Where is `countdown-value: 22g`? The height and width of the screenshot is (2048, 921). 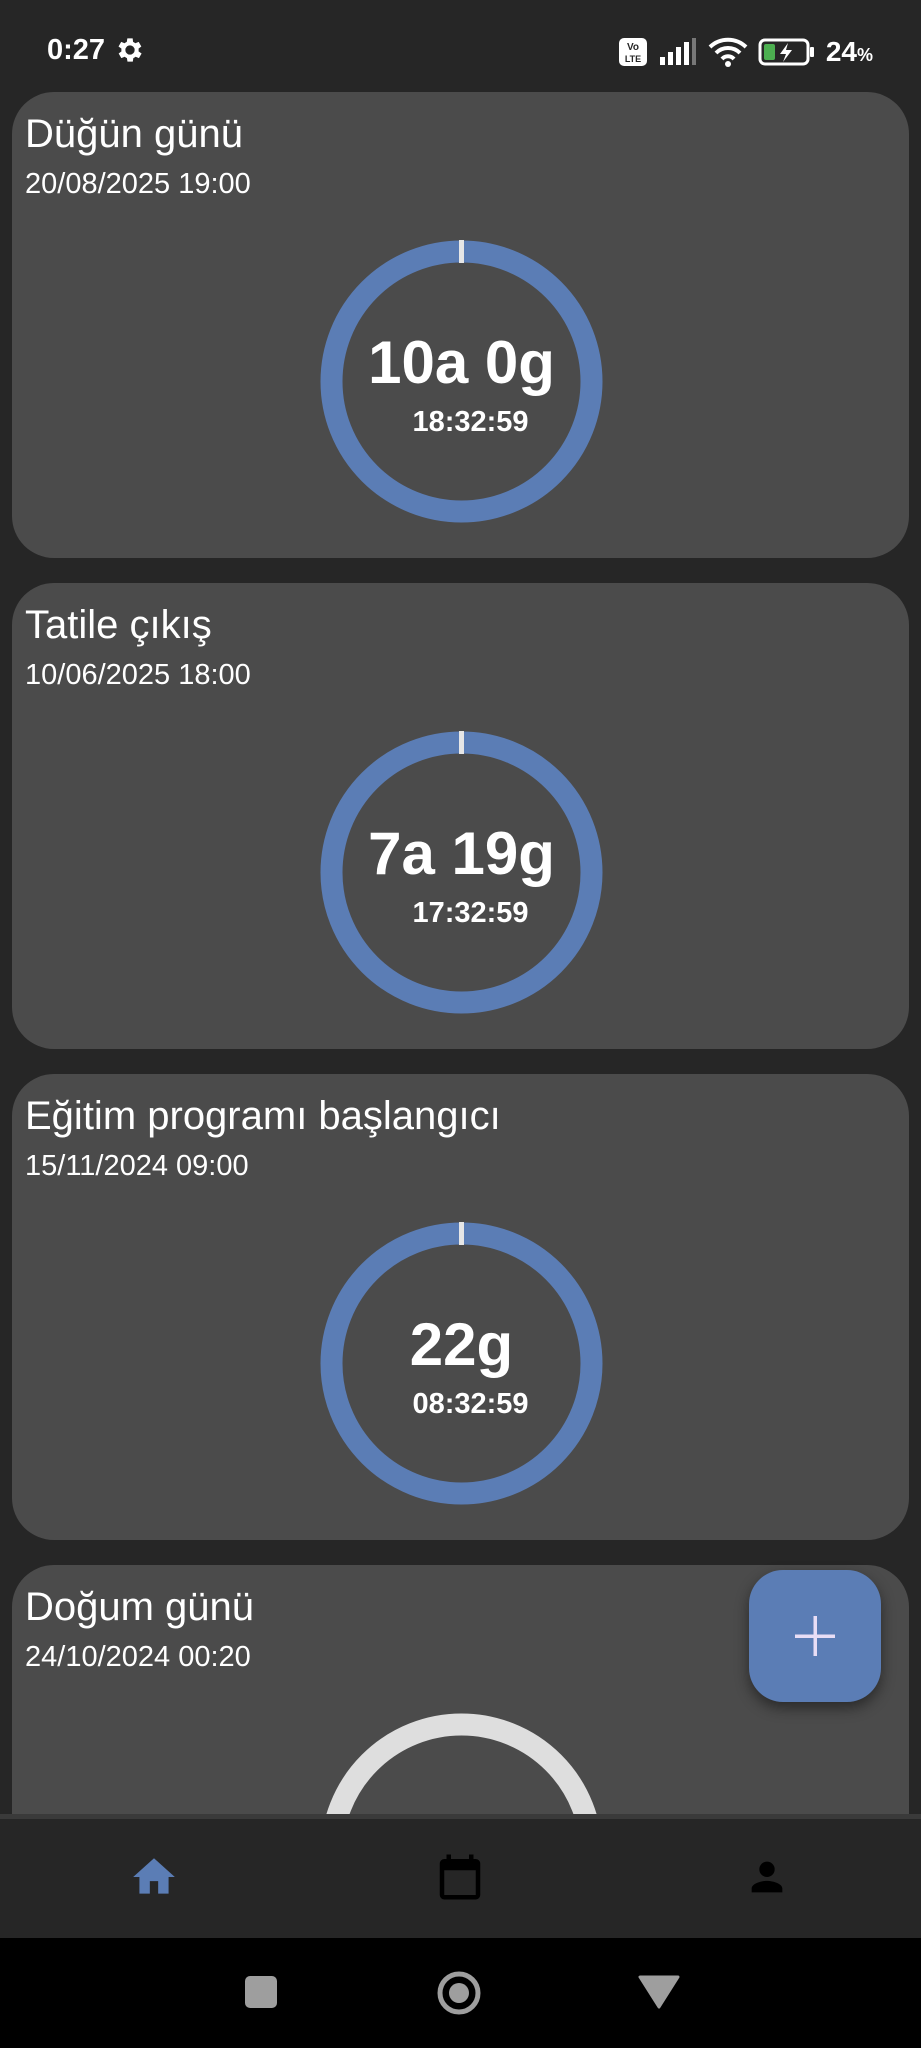
countdown-value: 22g is located at coordinates (461, 1344).